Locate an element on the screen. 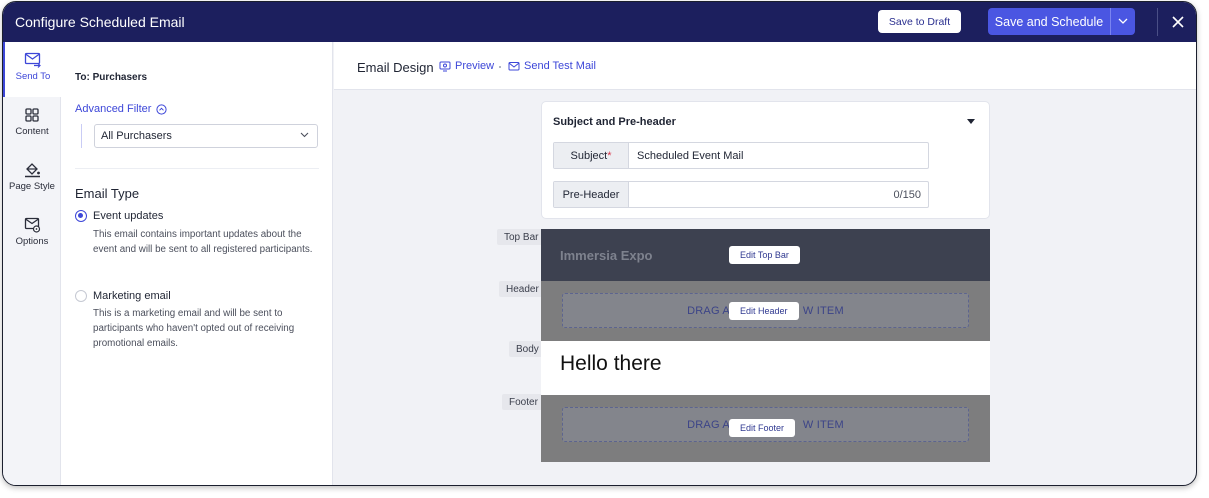  preheader-field: Pre-Header 0/150 is located at coordinates (741, 194).